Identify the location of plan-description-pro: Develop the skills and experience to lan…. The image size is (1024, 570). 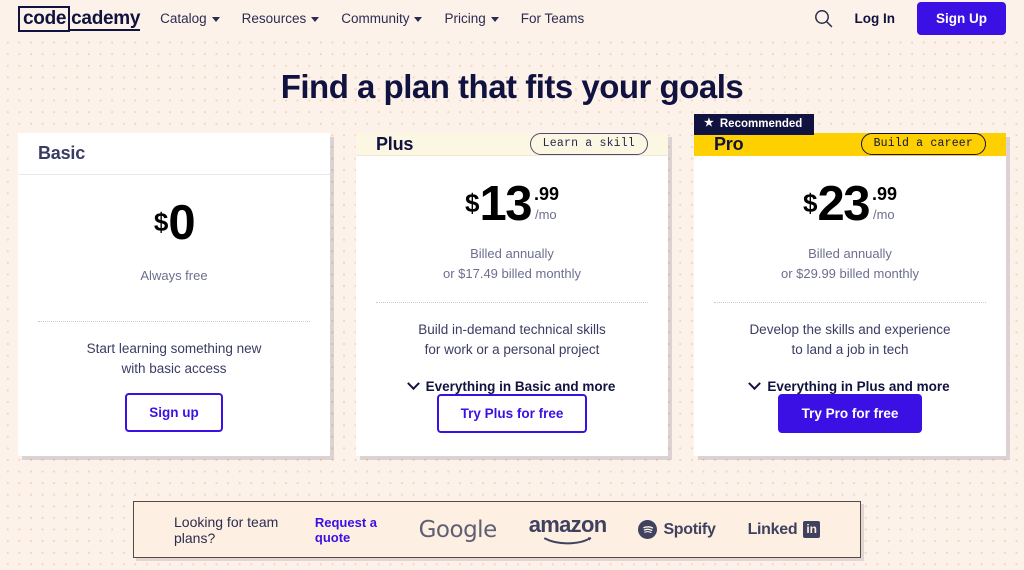
(850, 340).